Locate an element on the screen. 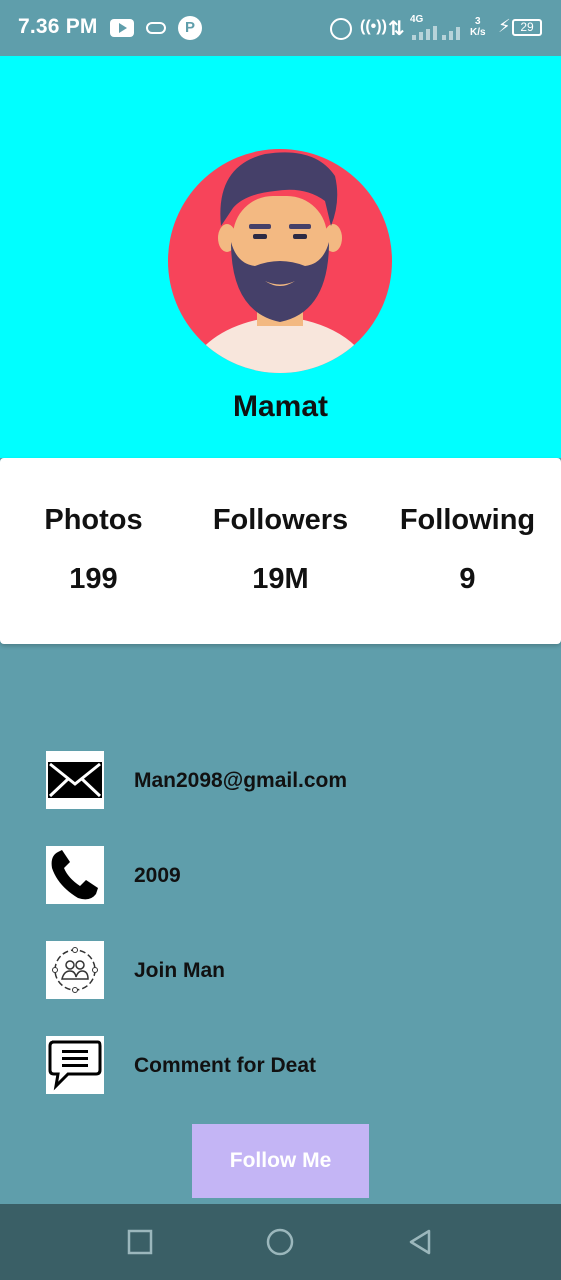  stat-value: 19M is located at coordinates (280, 579).